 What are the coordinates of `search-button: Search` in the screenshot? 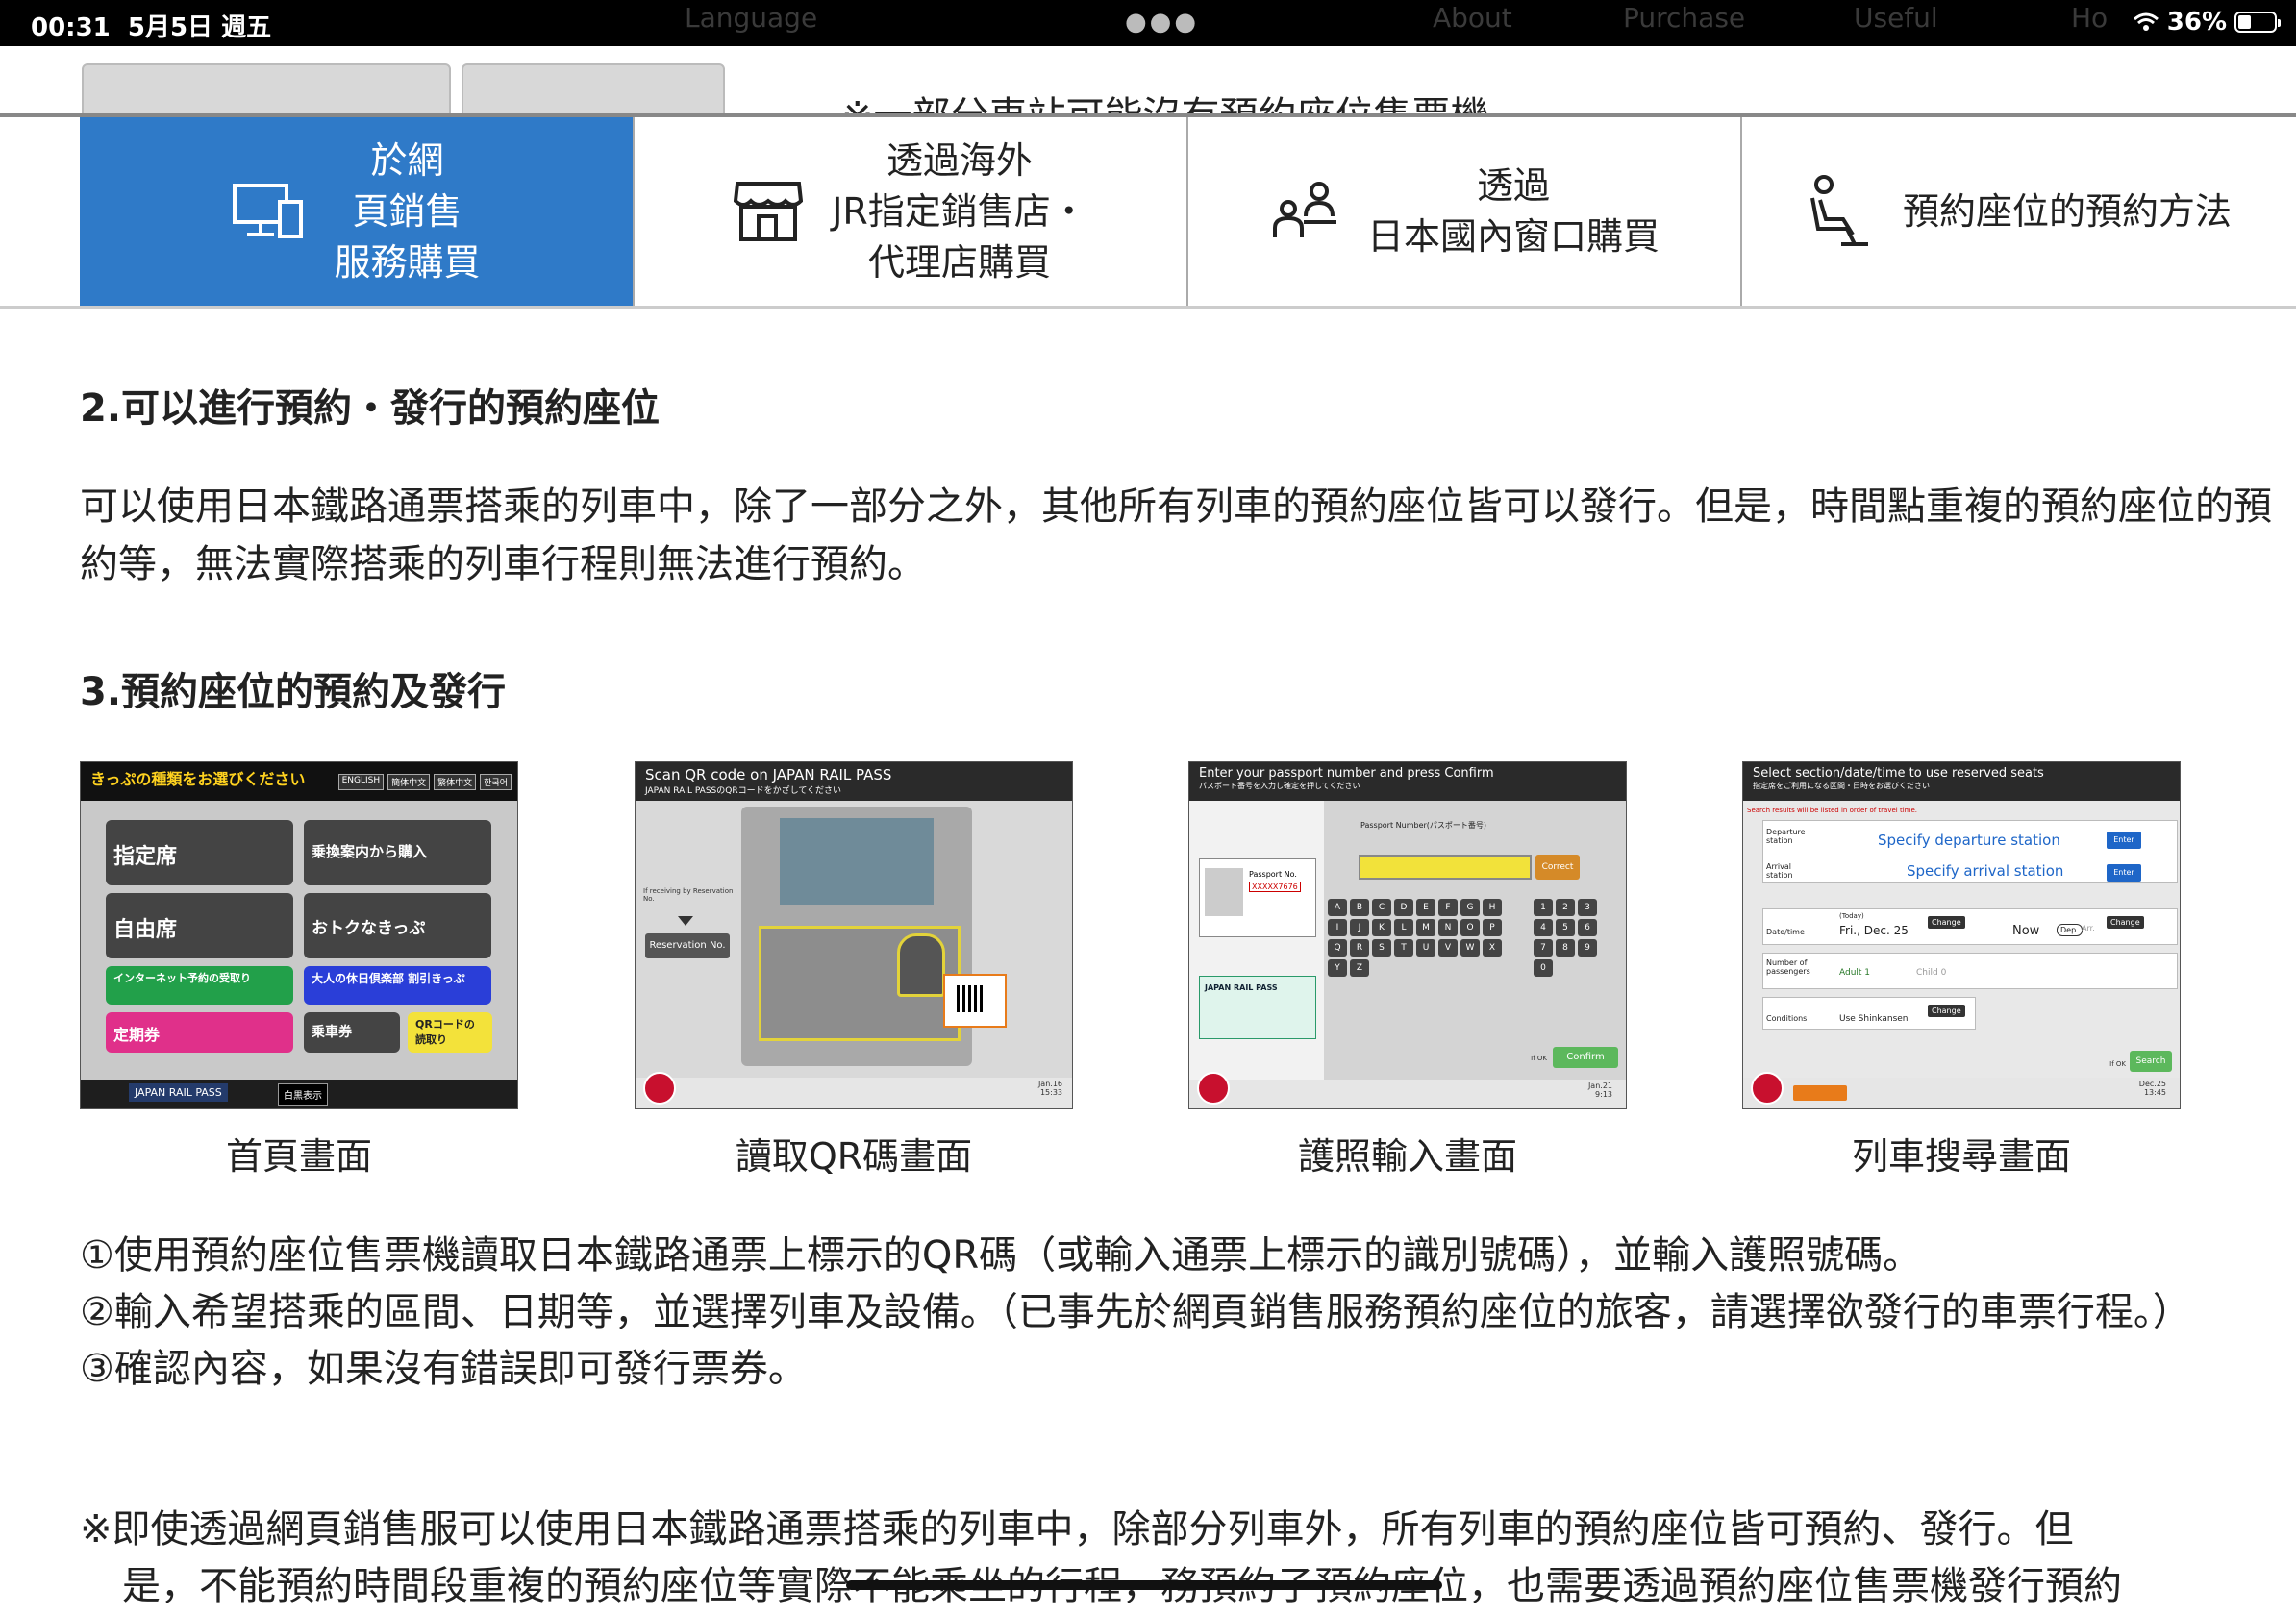 It's located at (2151, 1061).